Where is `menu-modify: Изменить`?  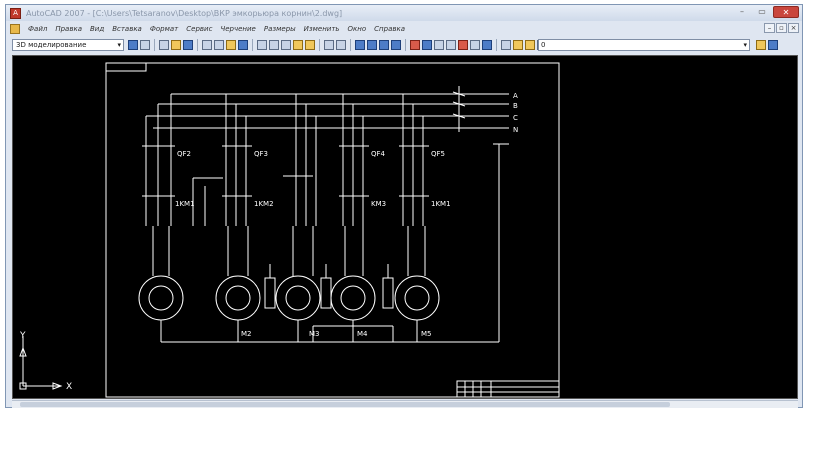
menu-modify: Изменить is located at coordinates (322, 29).